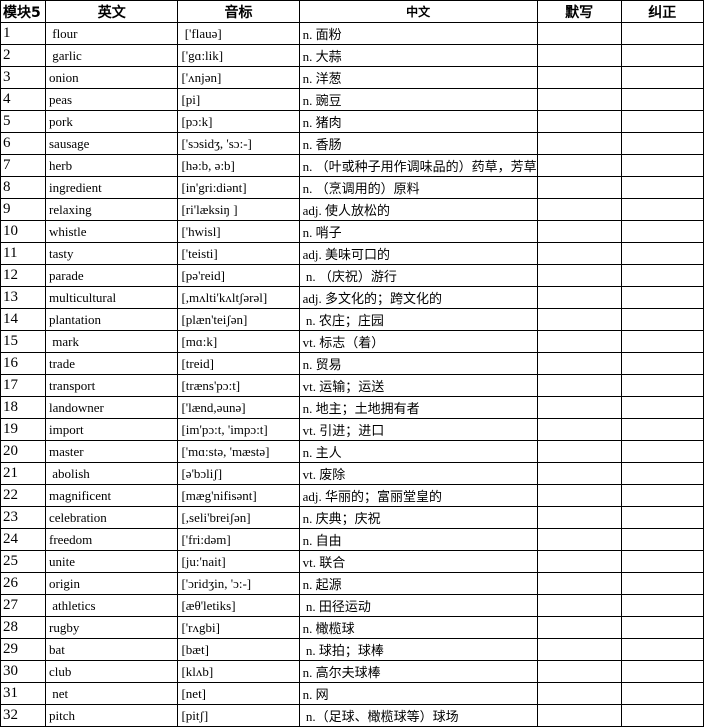 This screenshot has width=704, height=727. What do you see at coordinates (111, 363) in the screenshot?
I see `english-cell: trade` at bounding box center [111, 363].